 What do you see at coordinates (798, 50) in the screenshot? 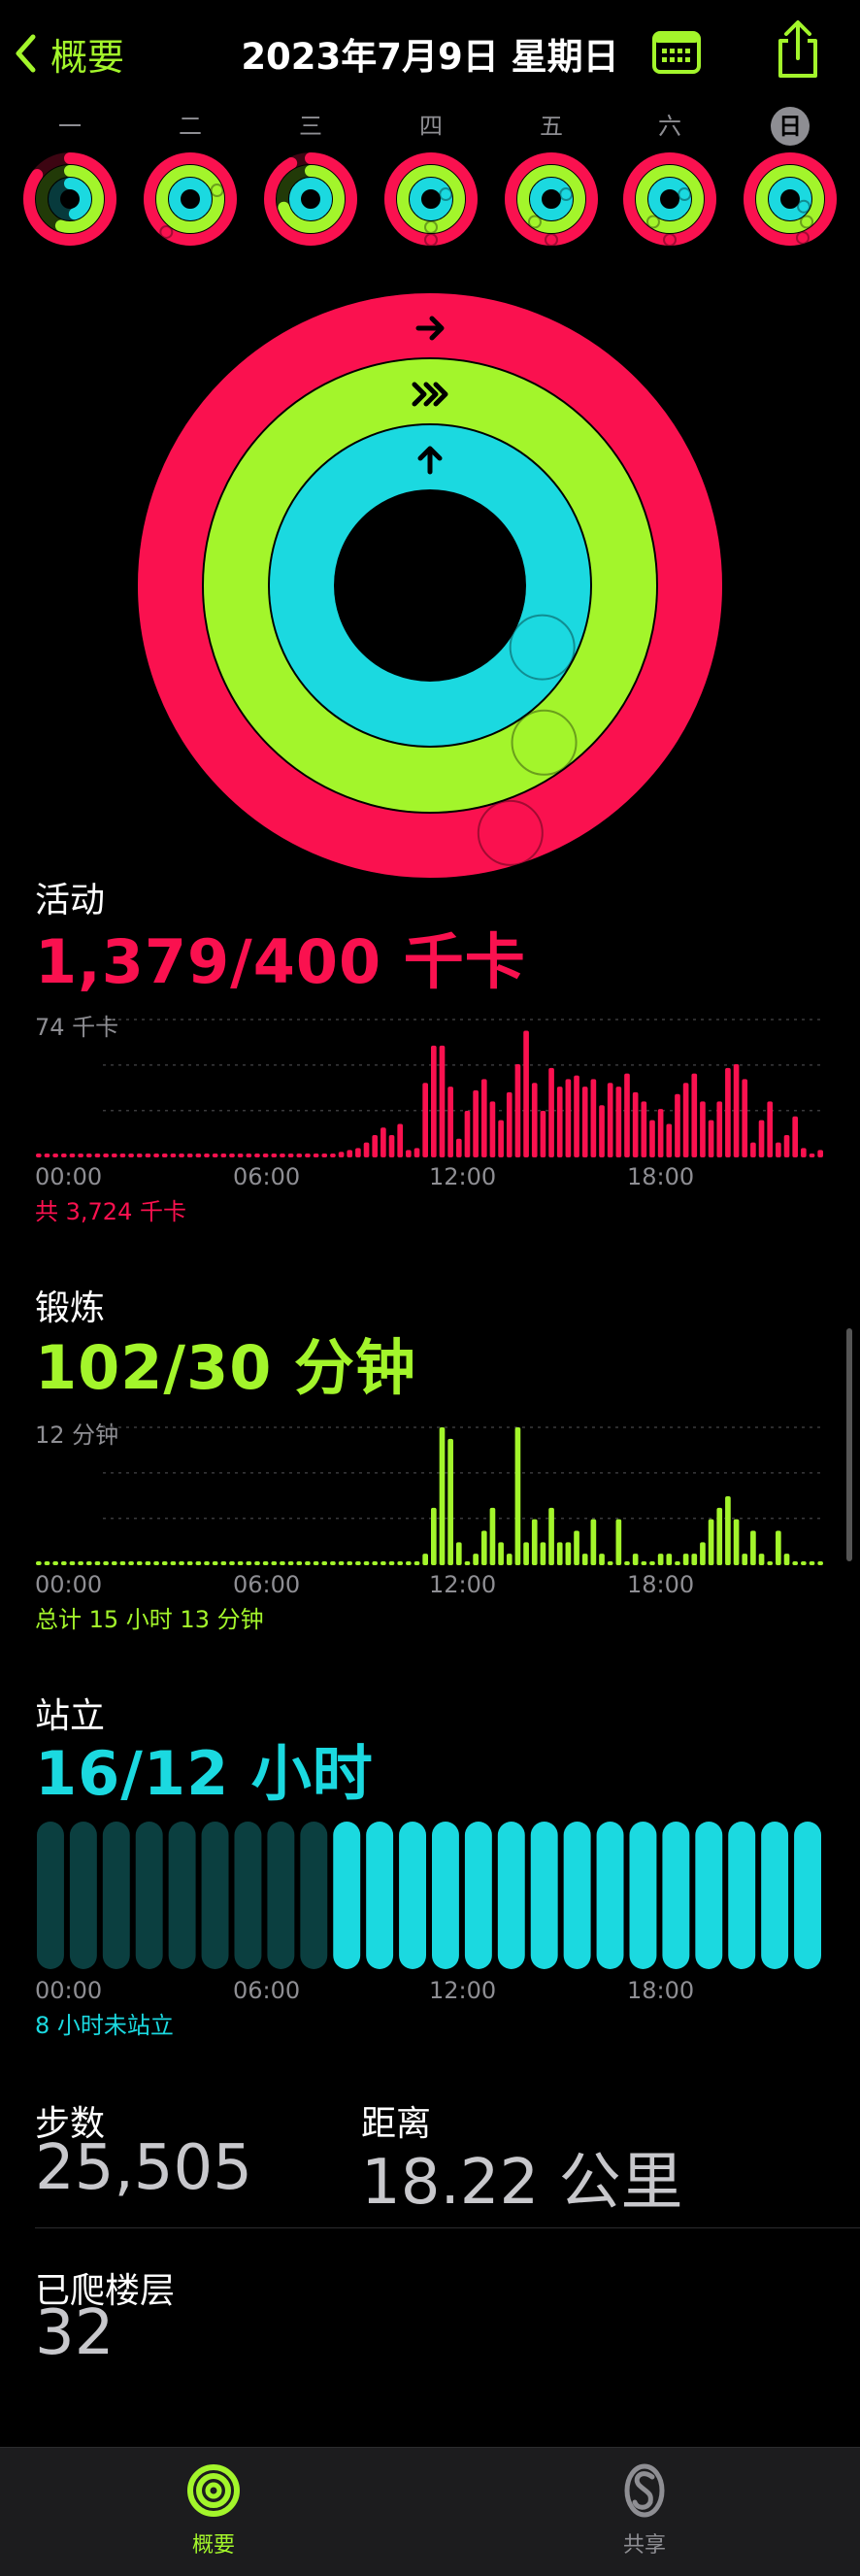
I see `share-button` at bounding box center [798, 50].